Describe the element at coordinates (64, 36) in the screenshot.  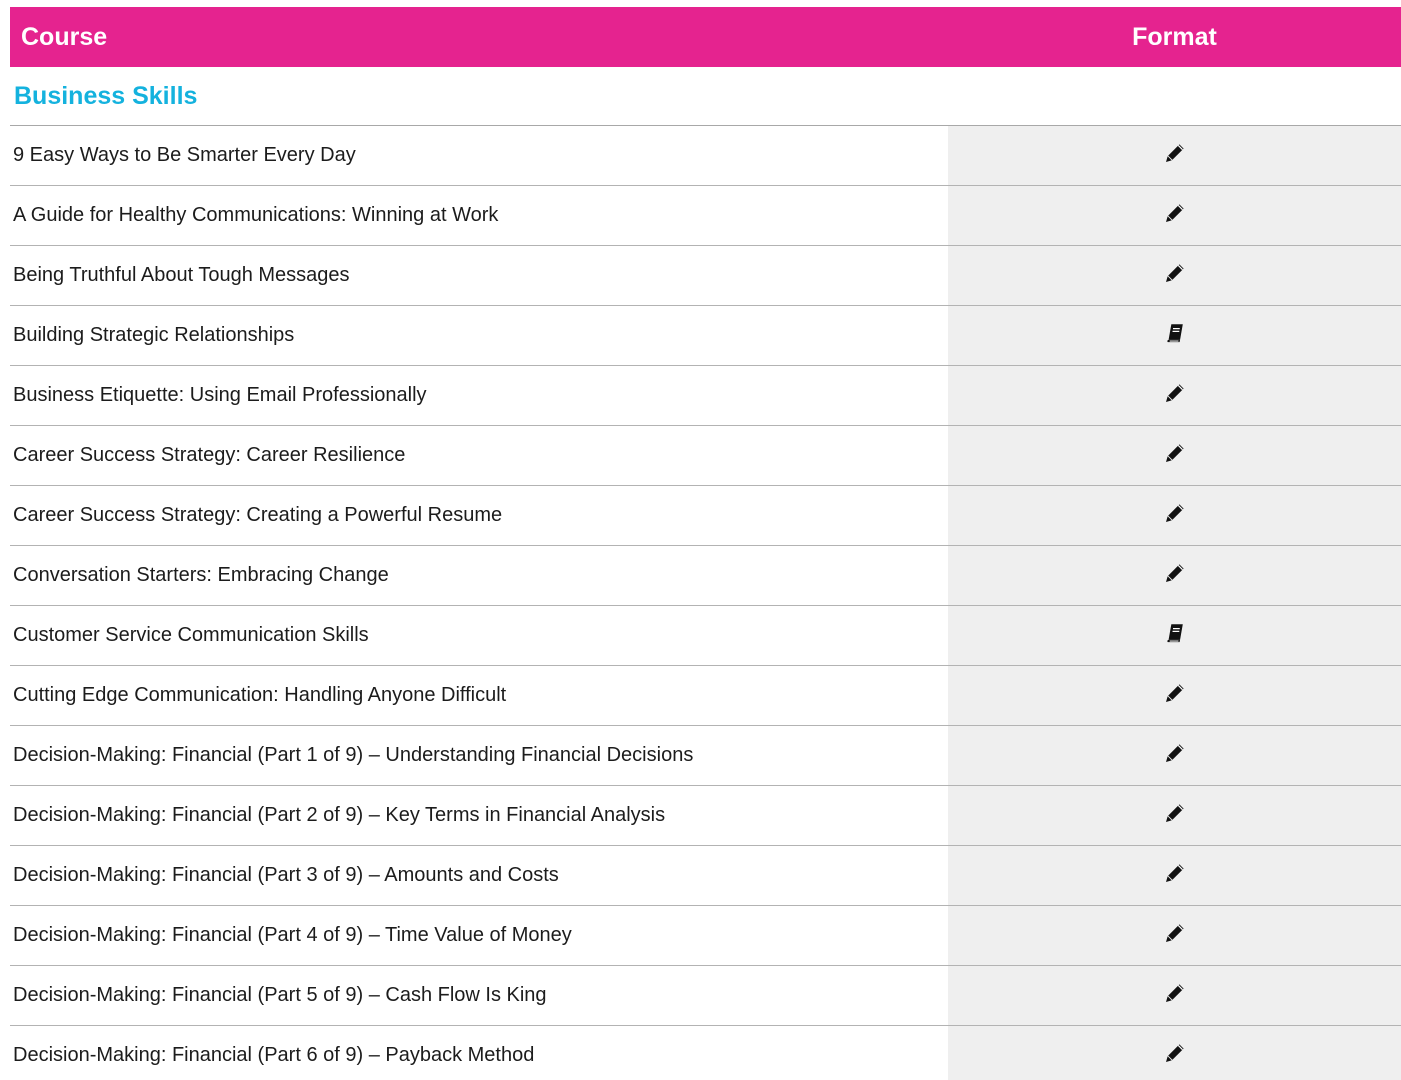
I see `column-header-course: Course` at that location.